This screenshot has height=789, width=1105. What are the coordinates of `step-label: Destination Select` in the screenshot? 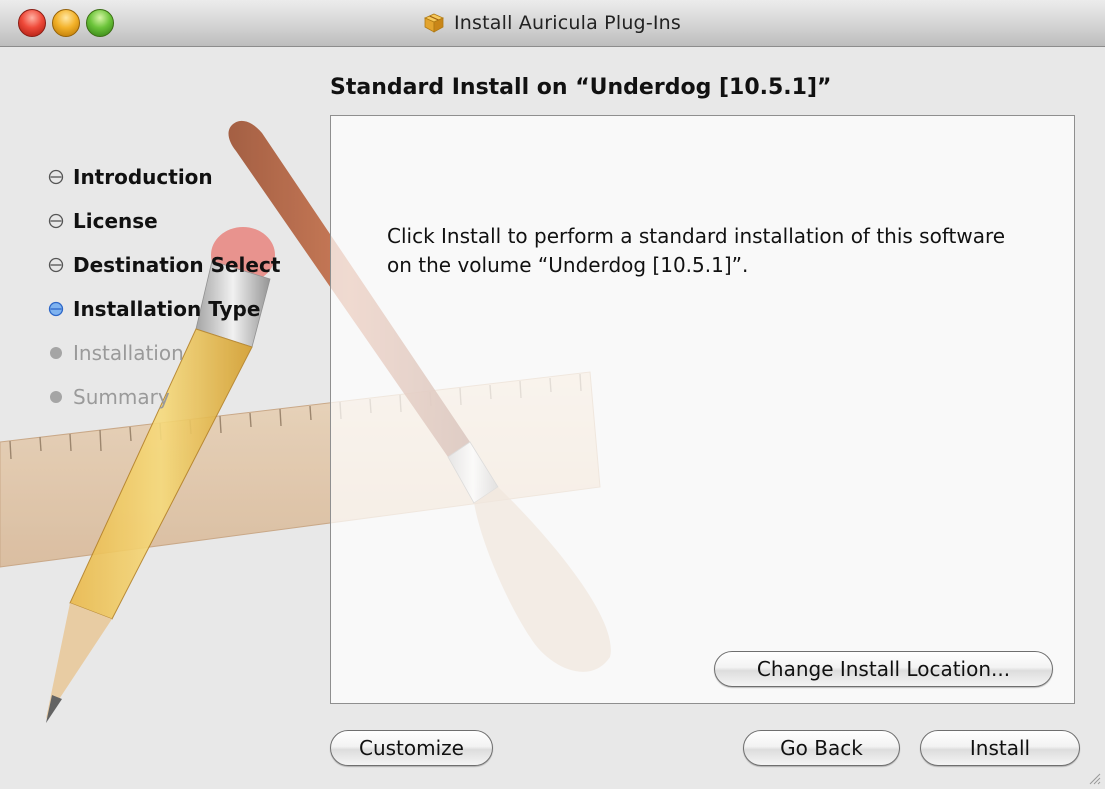 It's located at (177, 265).